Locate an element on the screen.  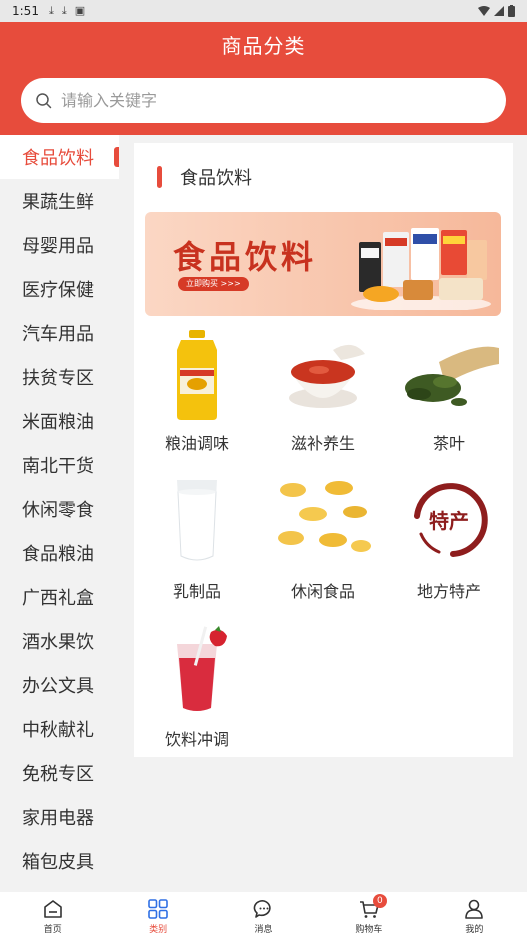
subcategory-item: 粮油调味 is located at coordinates (197, 400).